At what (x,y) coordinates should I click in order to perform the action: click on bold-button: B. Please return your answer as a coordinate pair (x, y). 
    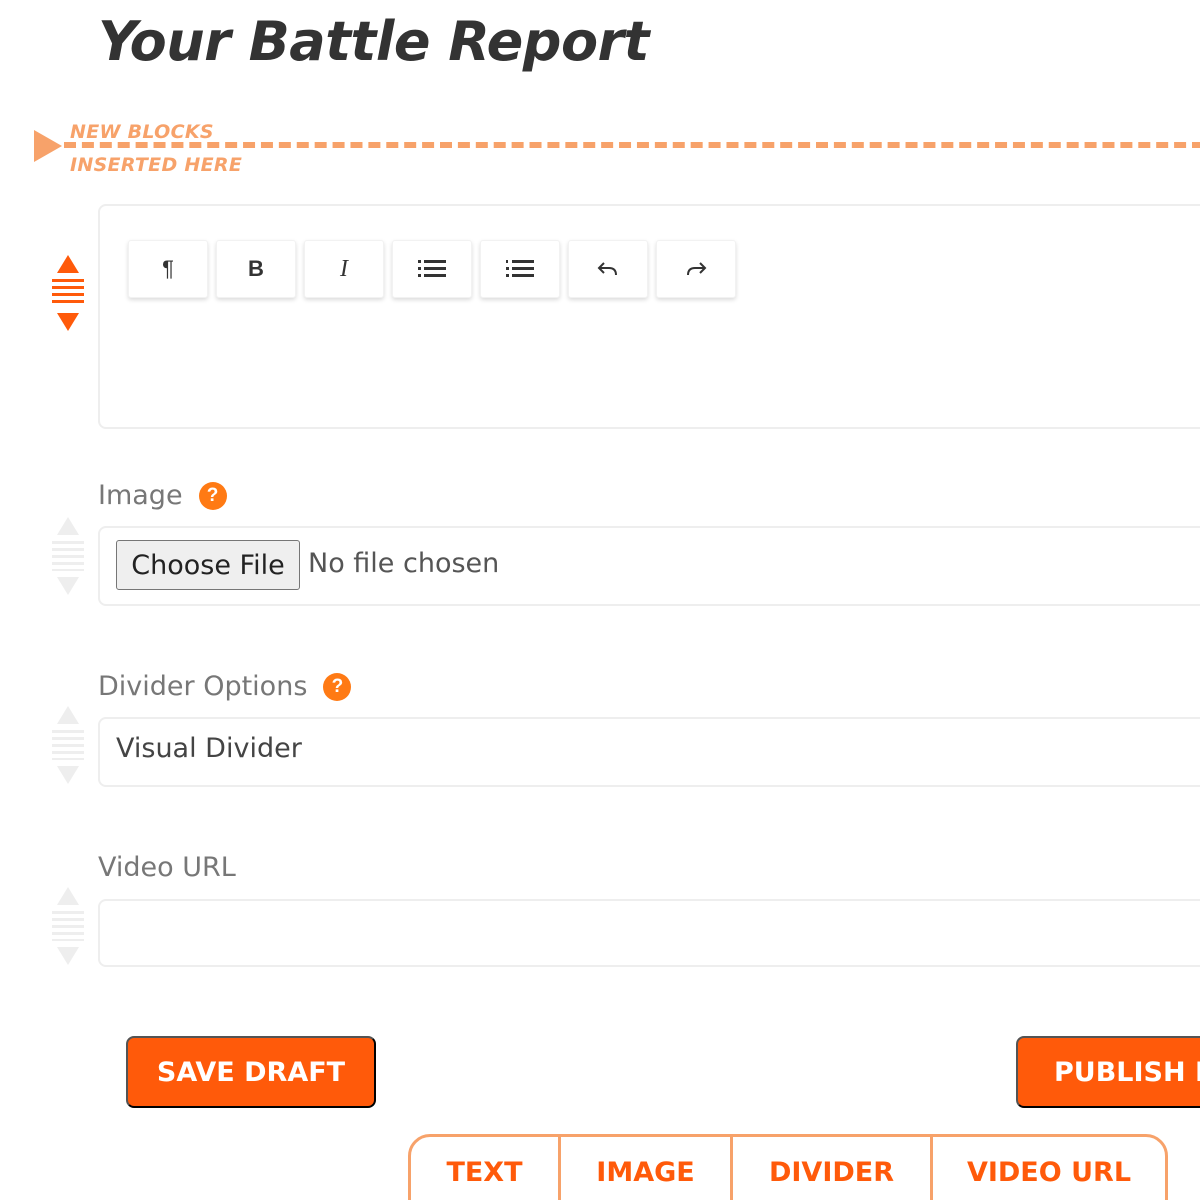
    Looking at the image, I should click on (256, 269).